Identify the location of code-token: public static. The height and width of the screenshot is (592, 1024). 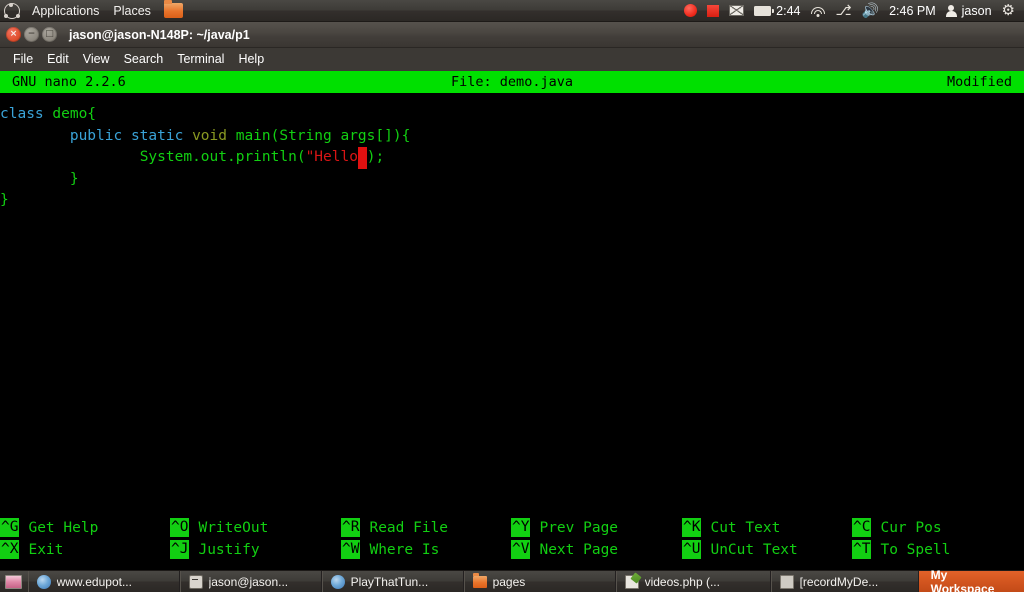
(131, 135).